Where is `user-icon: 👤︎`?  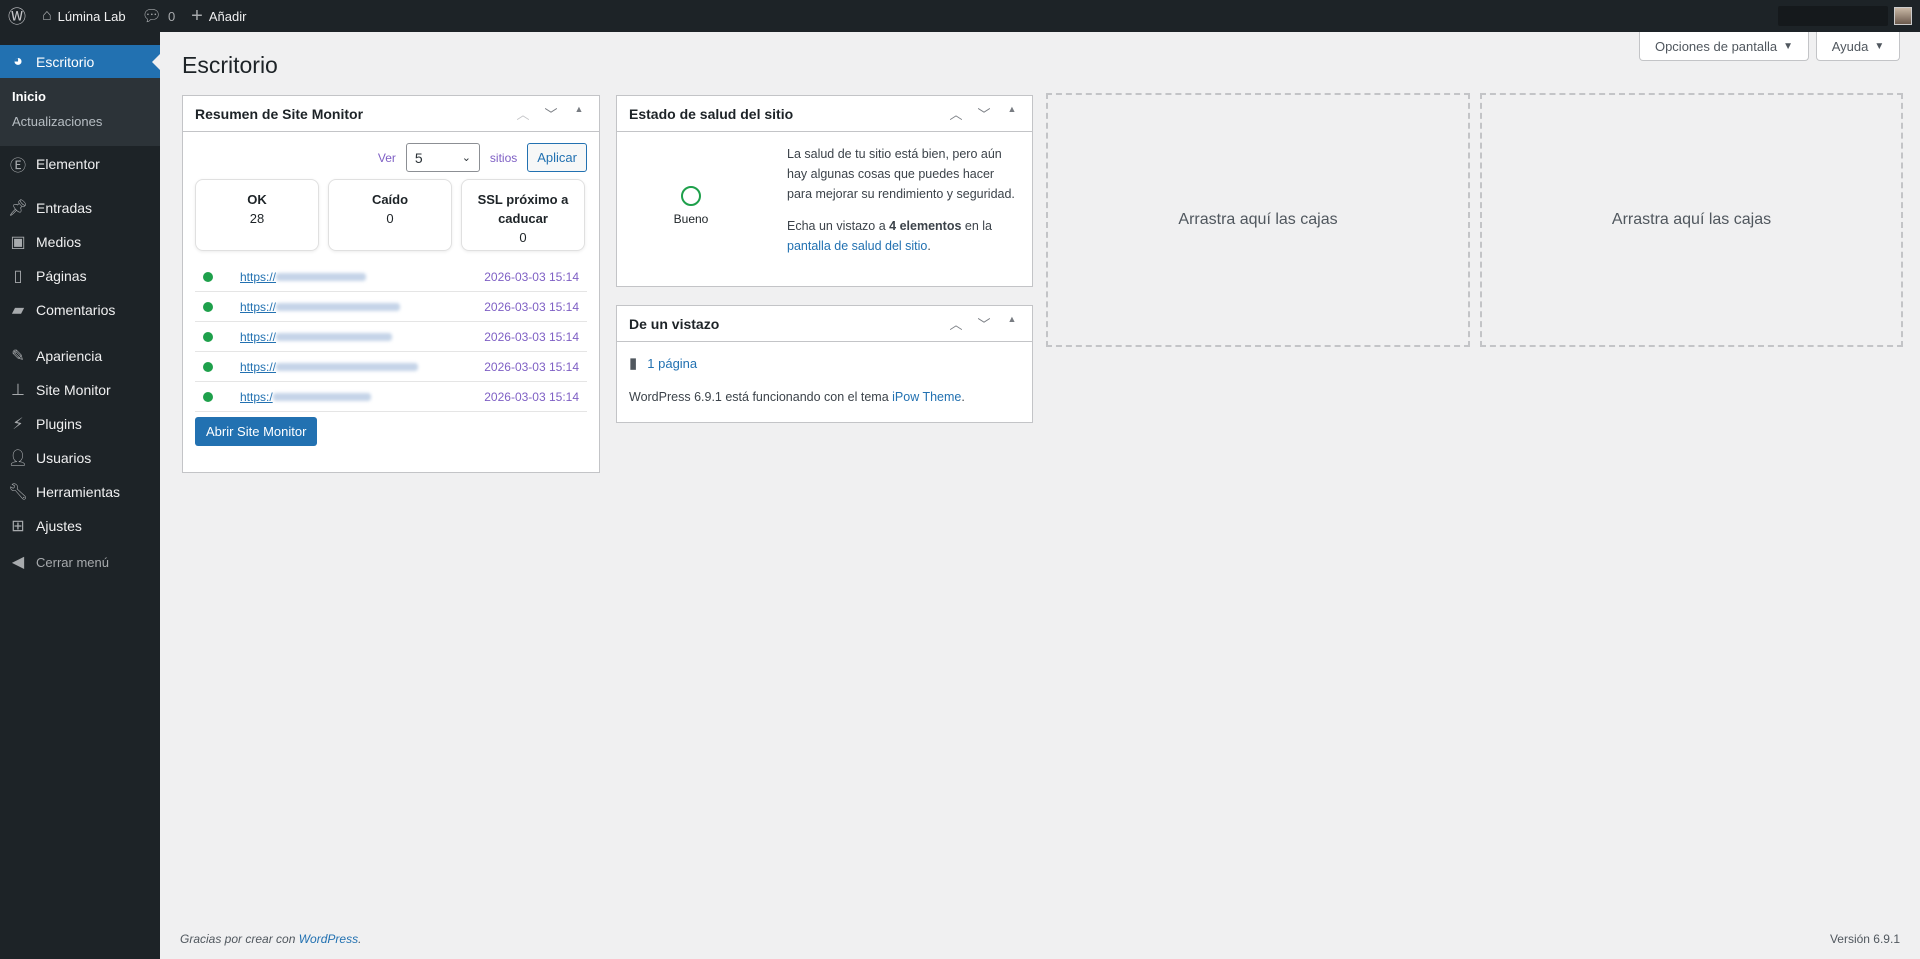 user-icon: 👤︎ is located at coordinates (18, 458).